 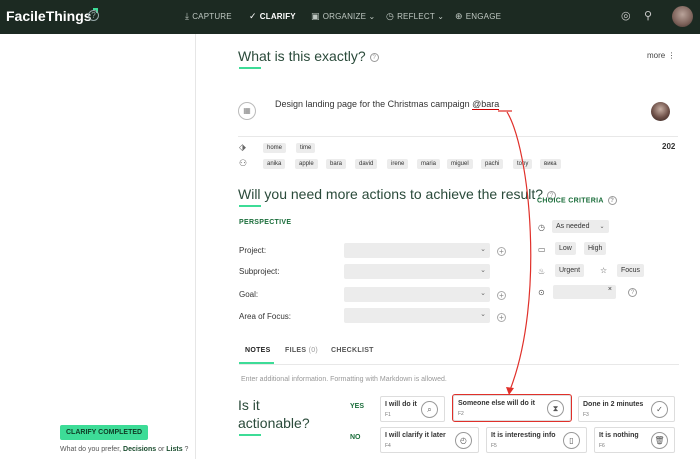 What do you see at coordinates (669, 146) in the screenshot?
I see `counter: 202` at bounding box center [669, 146].